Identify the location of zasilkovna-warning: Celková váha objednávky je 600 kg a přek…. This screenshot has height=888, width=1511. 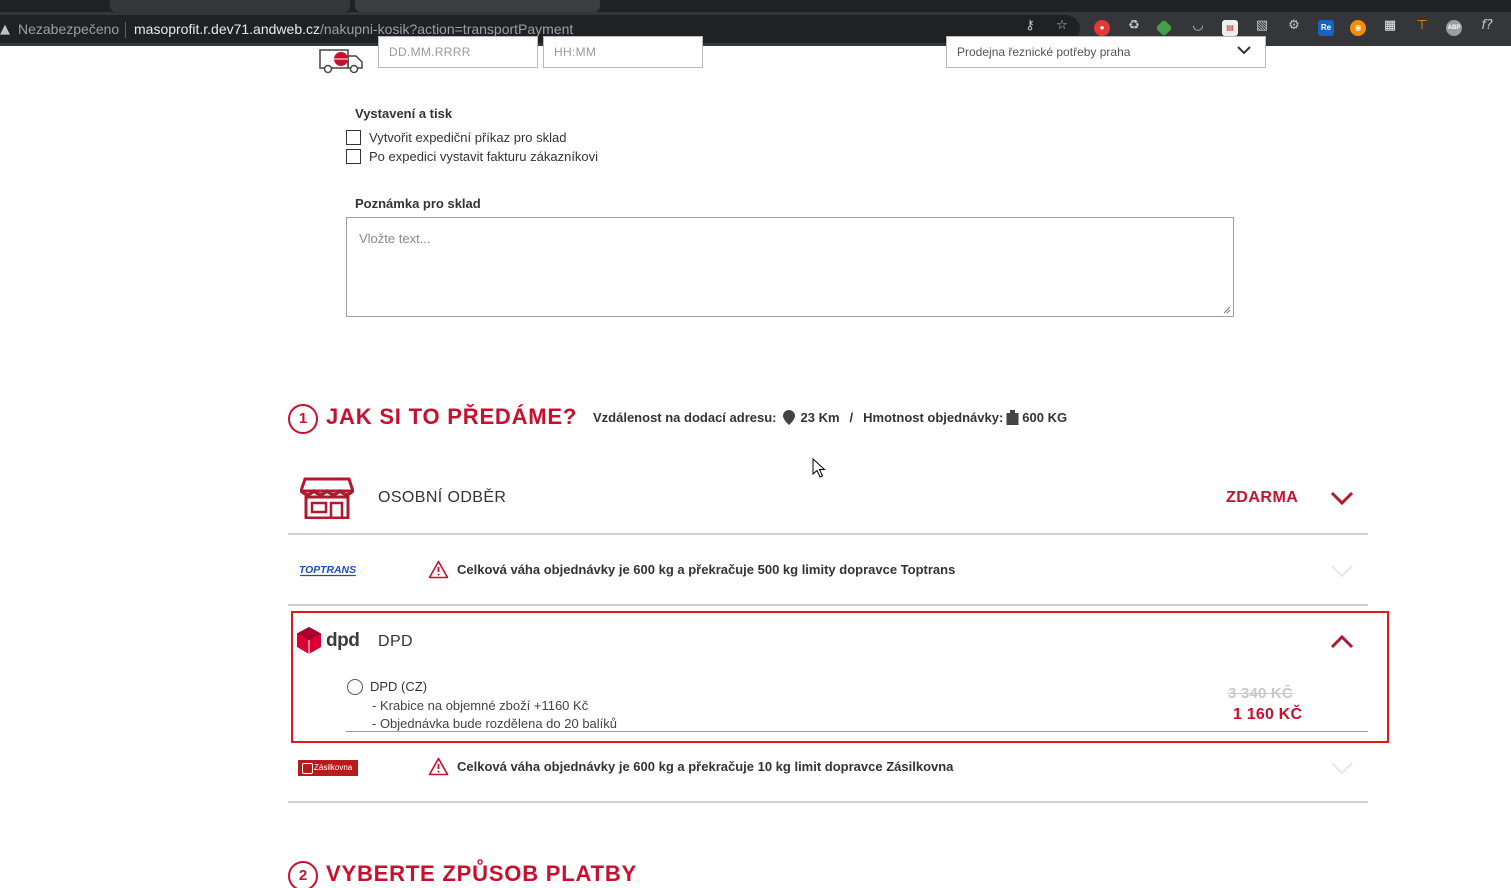
(690, 766).